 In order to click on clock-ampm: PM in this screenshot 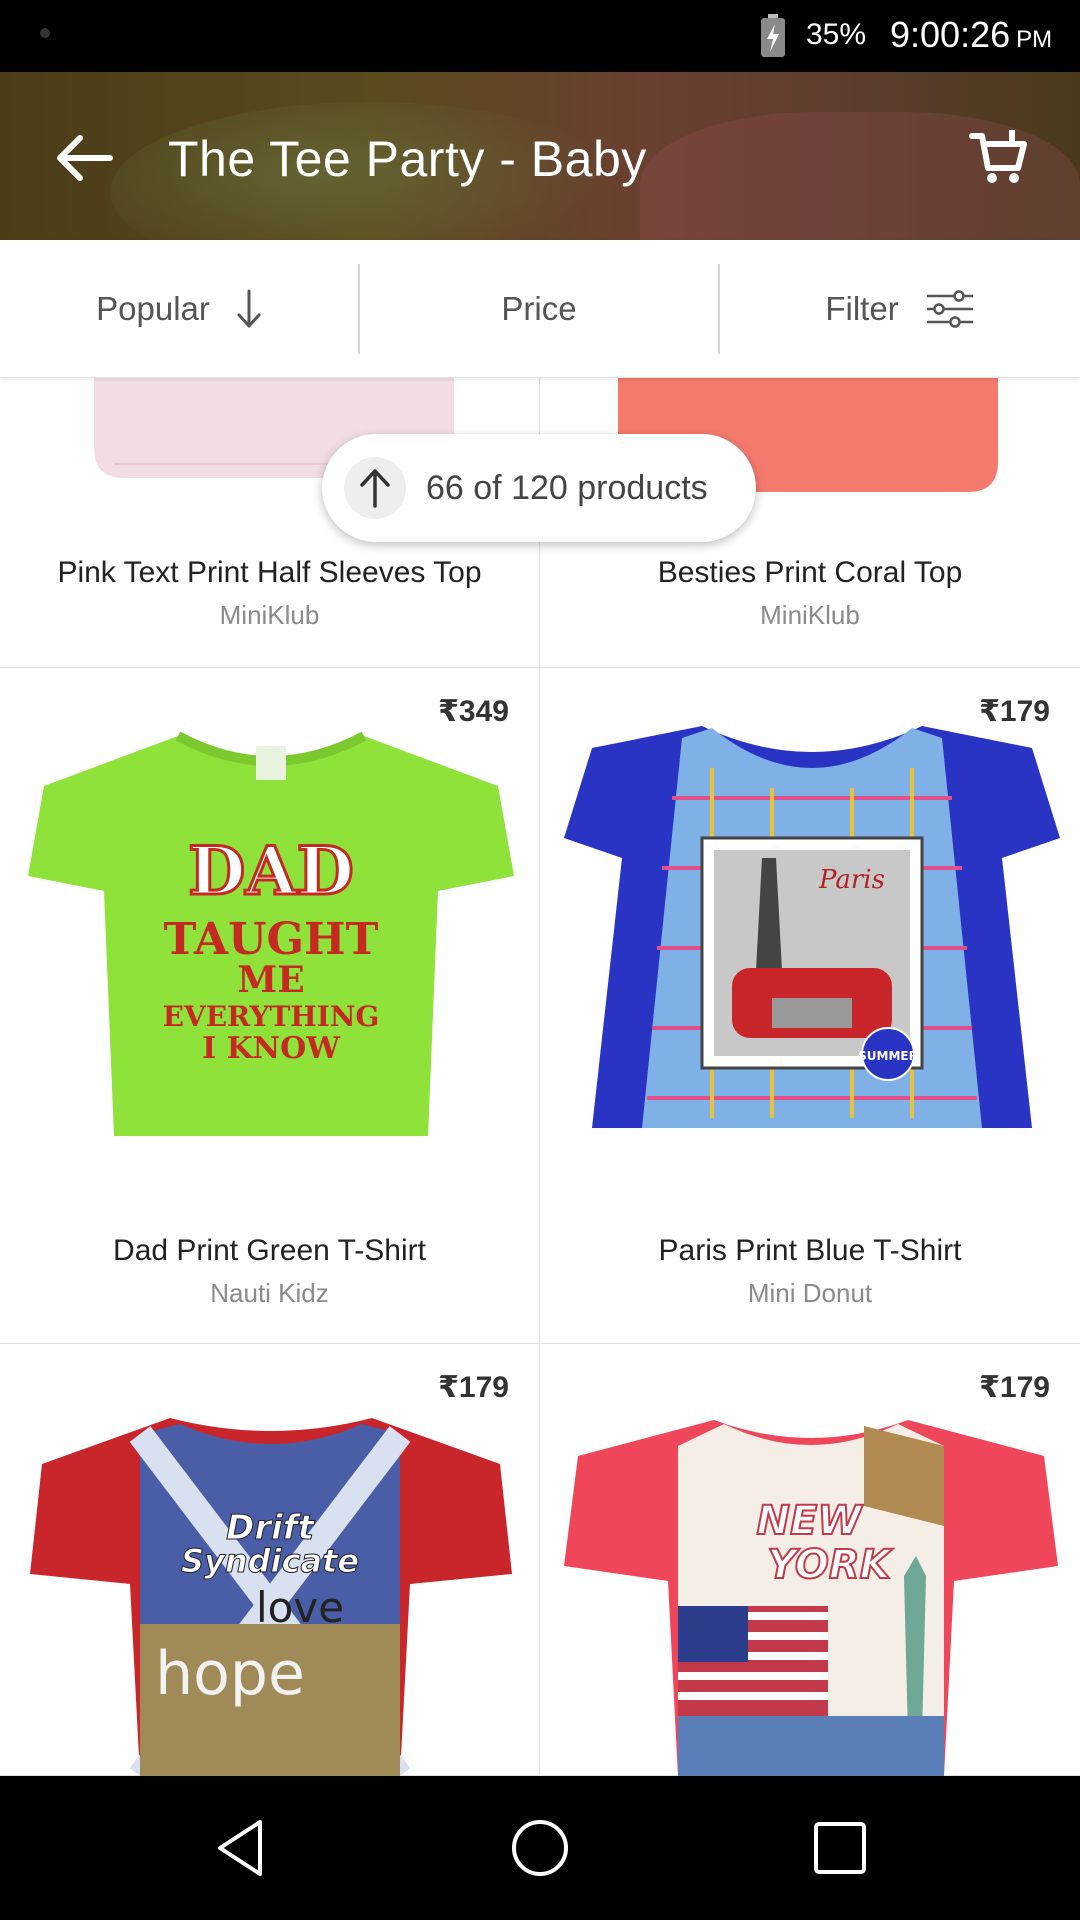, I will do `click(1034, 39)`.